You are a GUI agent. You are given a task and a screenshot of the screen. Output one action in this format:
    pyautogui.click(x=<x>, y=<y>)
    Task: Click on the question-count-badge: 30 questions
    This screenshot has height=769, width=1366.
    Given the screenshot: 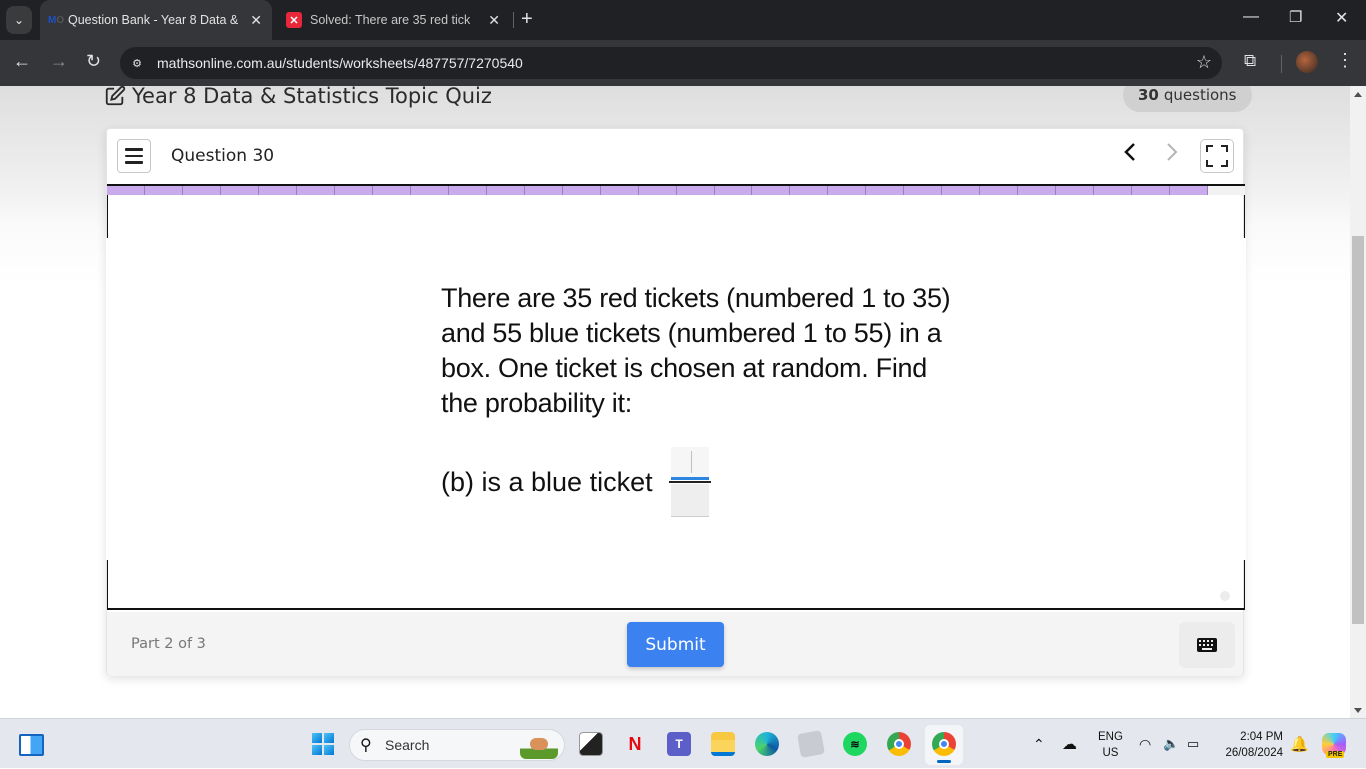 What is the action you would take?
    pyautogui.click(x=1187, y=99)
    